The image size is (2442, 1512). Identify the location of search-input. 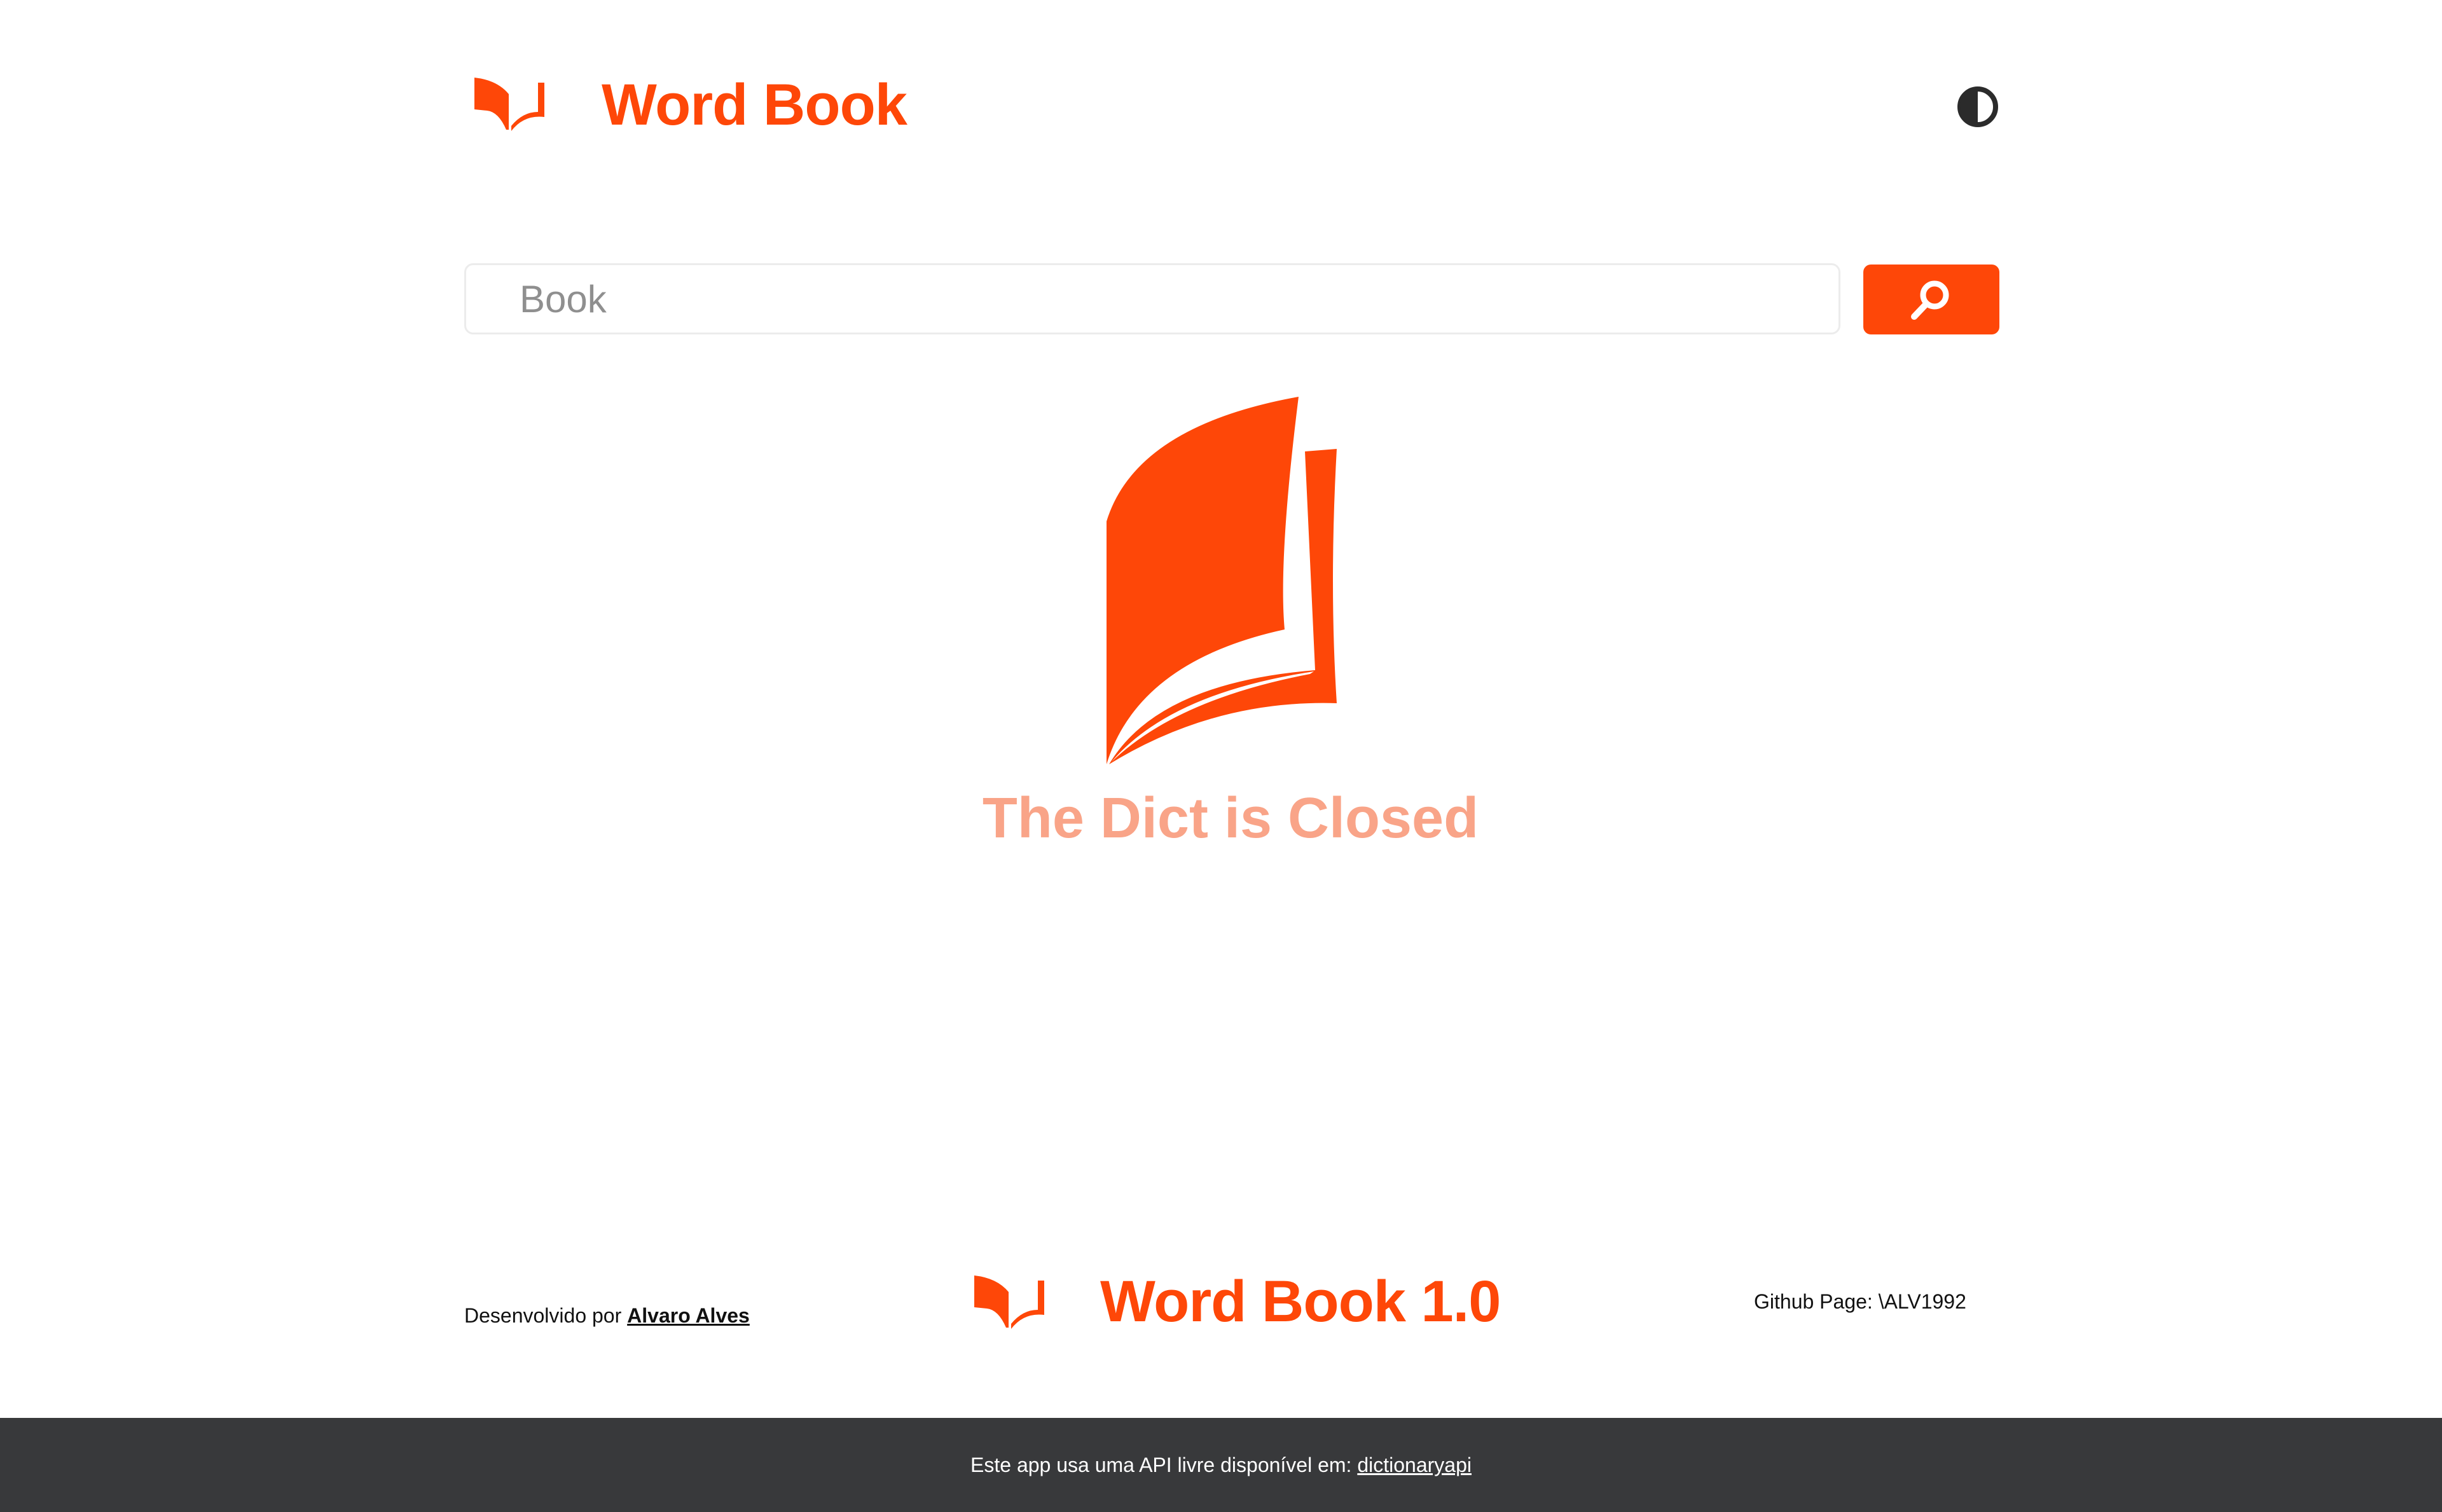
(1152, 298).